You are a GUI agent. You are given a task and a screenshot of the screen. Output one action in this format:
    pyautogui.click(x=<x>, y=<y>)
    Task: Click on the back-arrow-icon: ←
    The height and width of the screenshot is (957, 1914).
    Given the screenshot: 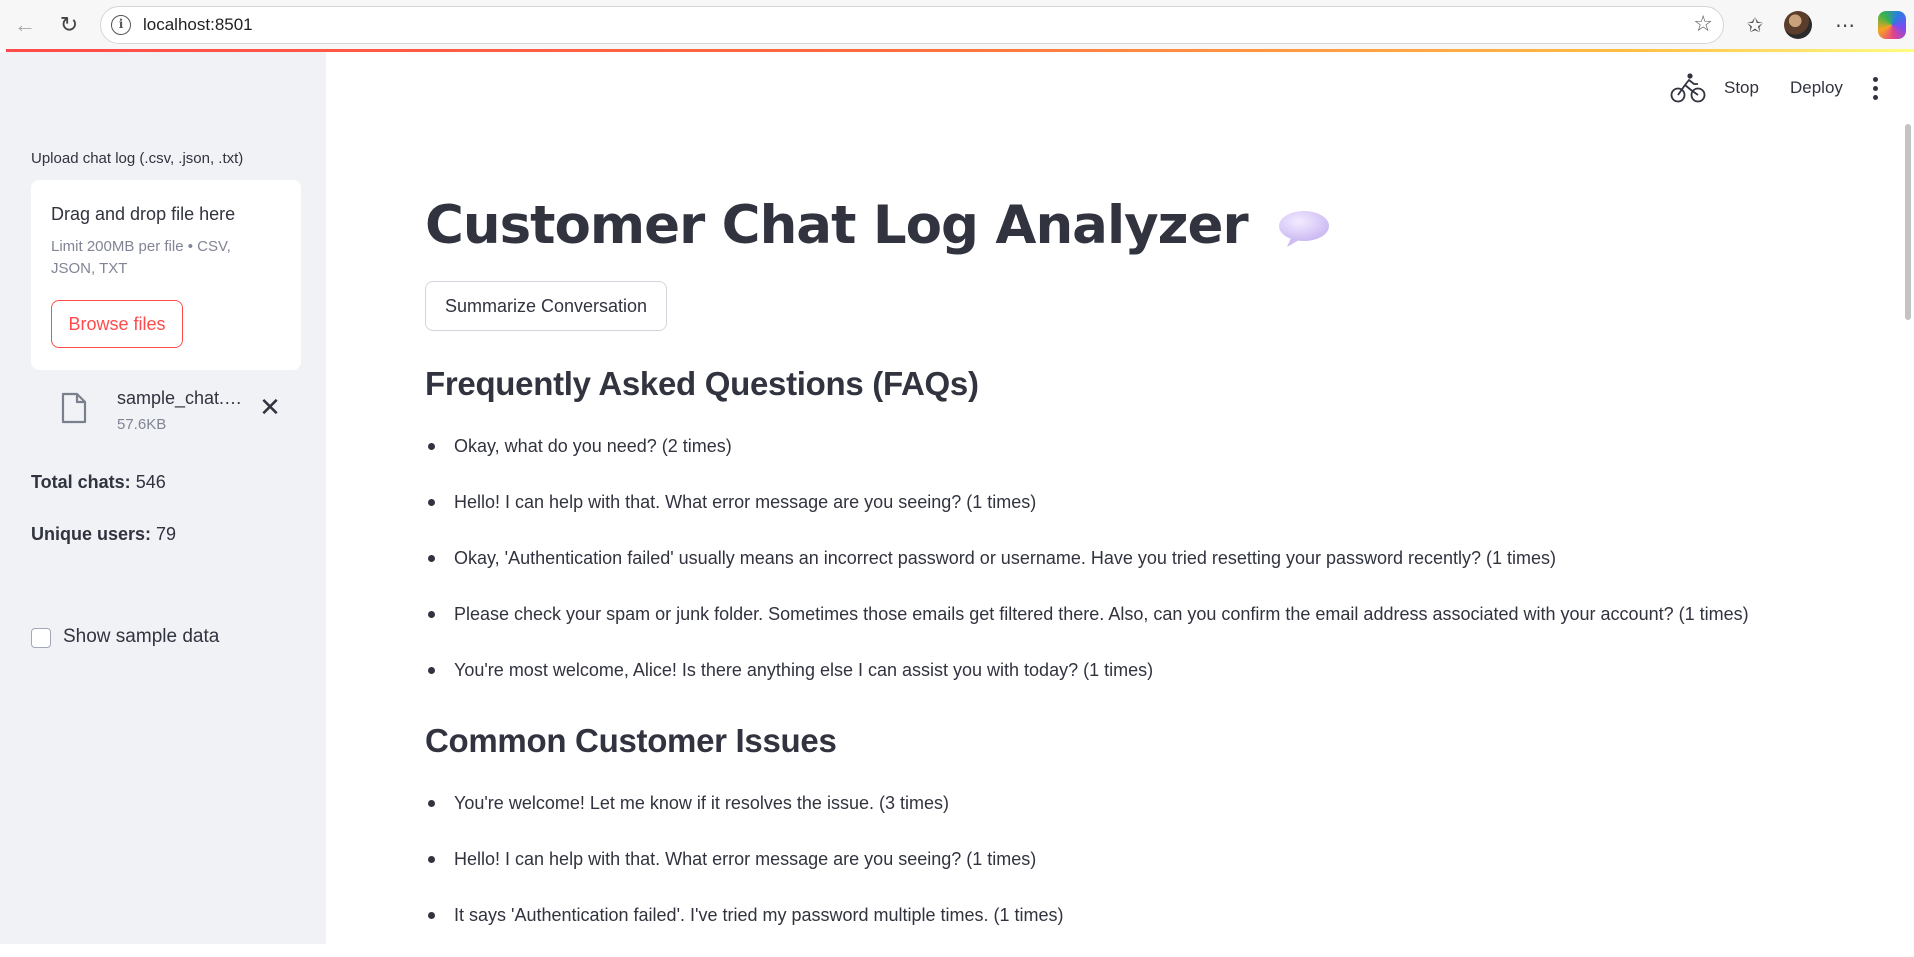 What is the action you would take?
    pyautogui.click(x=25, y=25)
    